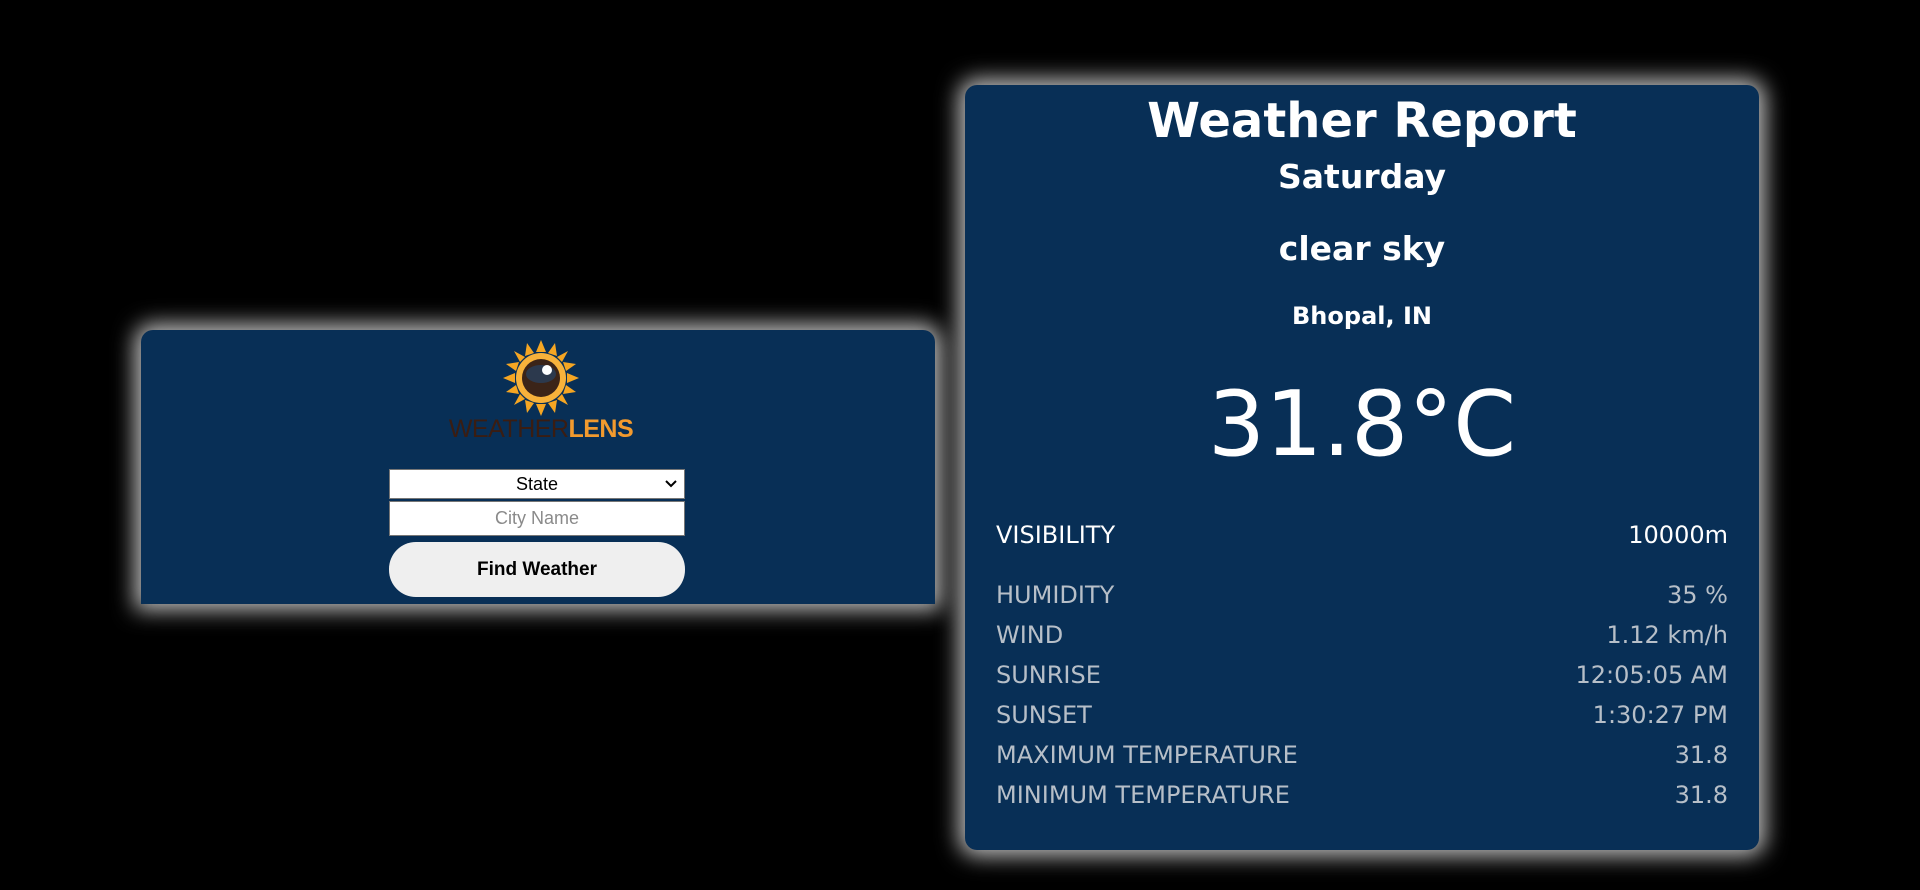  I want to click on wind-label: WIND, so click(1030, 635).